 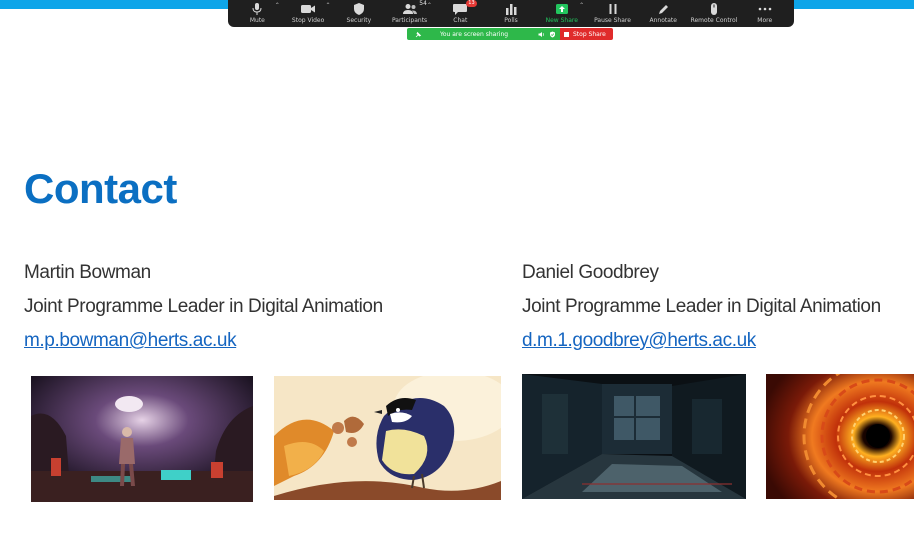 I want to click on pin-icon, so click(x=418, y=34).